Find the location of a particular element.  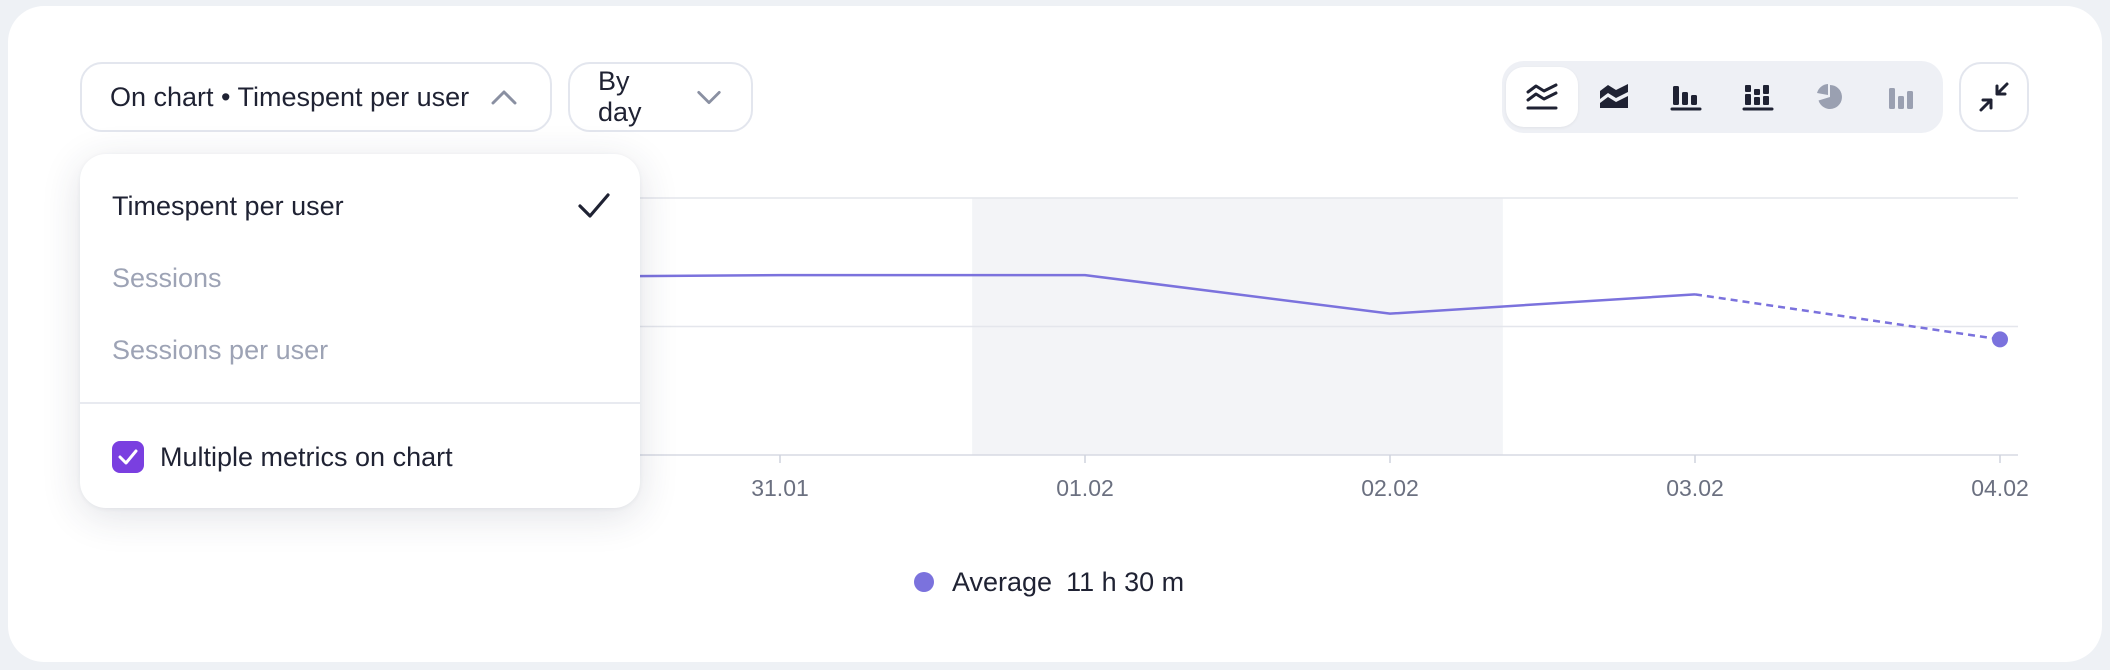

x-tick-label: 01.02 is located at coordinates (1085, 488).